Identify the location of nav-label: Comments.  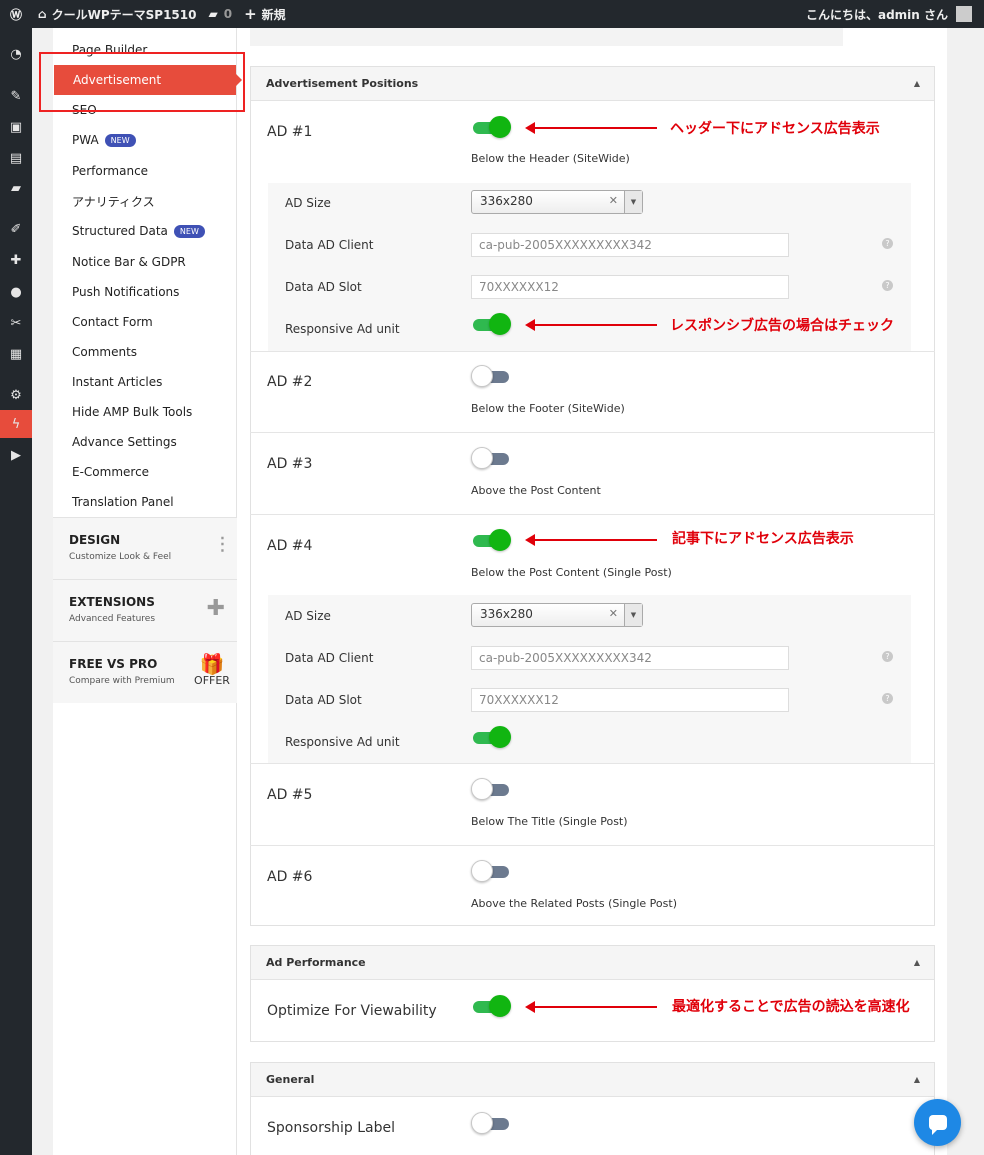
(105, 352).